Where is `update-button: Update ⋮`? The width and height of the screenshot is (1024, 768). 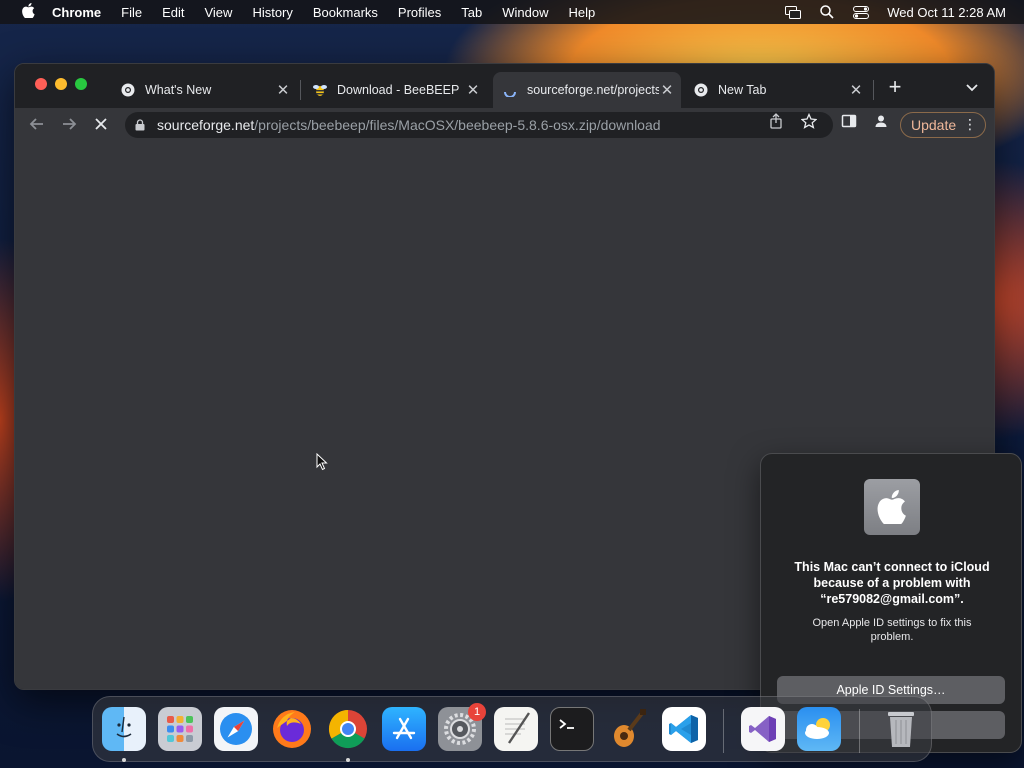 update-button: Update ⋮ is located at coordinates (943, 125).